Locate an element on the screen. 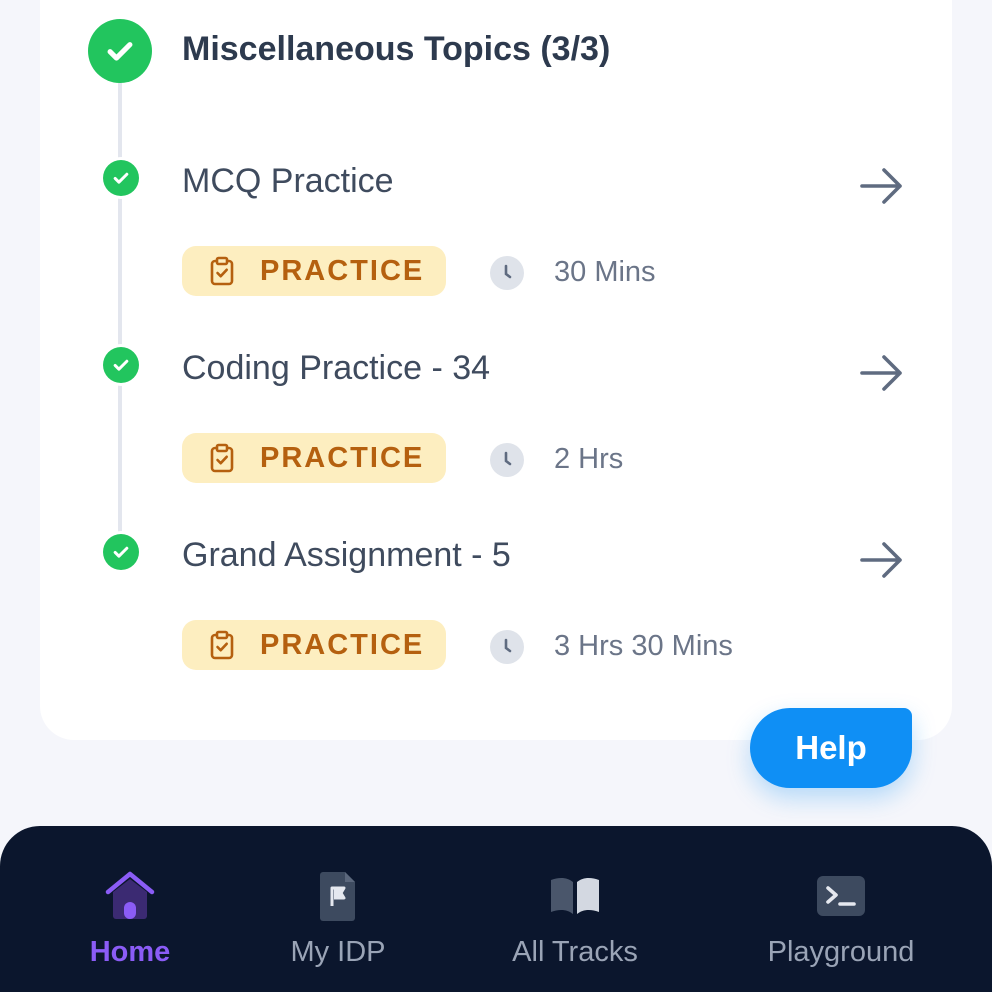 The height and width of the screenshot is (992, 992). flag-document-icon is located at coordinates (337, 896).